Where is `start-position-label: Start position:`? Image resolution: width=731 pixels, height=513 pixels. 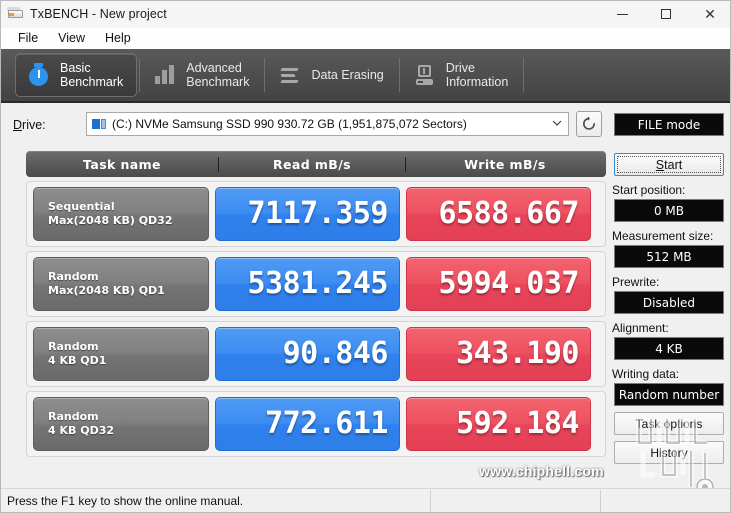 start-position-label: Start position: is located at coordinates (649, 190).